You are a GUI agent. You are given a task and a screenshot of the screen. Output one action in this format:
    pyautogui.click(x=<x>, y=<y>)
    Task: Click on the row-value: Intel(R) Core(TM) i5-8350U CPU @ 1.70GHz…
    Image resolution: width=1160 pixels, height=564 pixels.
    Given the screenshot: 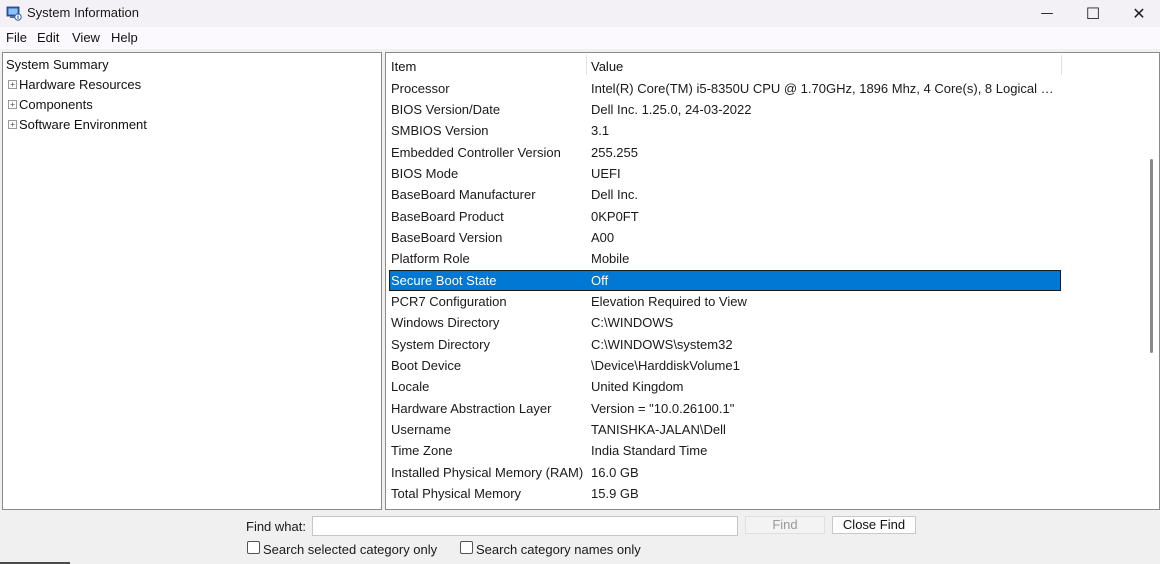 What is the action you would take?
    pyautogui.click(x=824, y=88)
    